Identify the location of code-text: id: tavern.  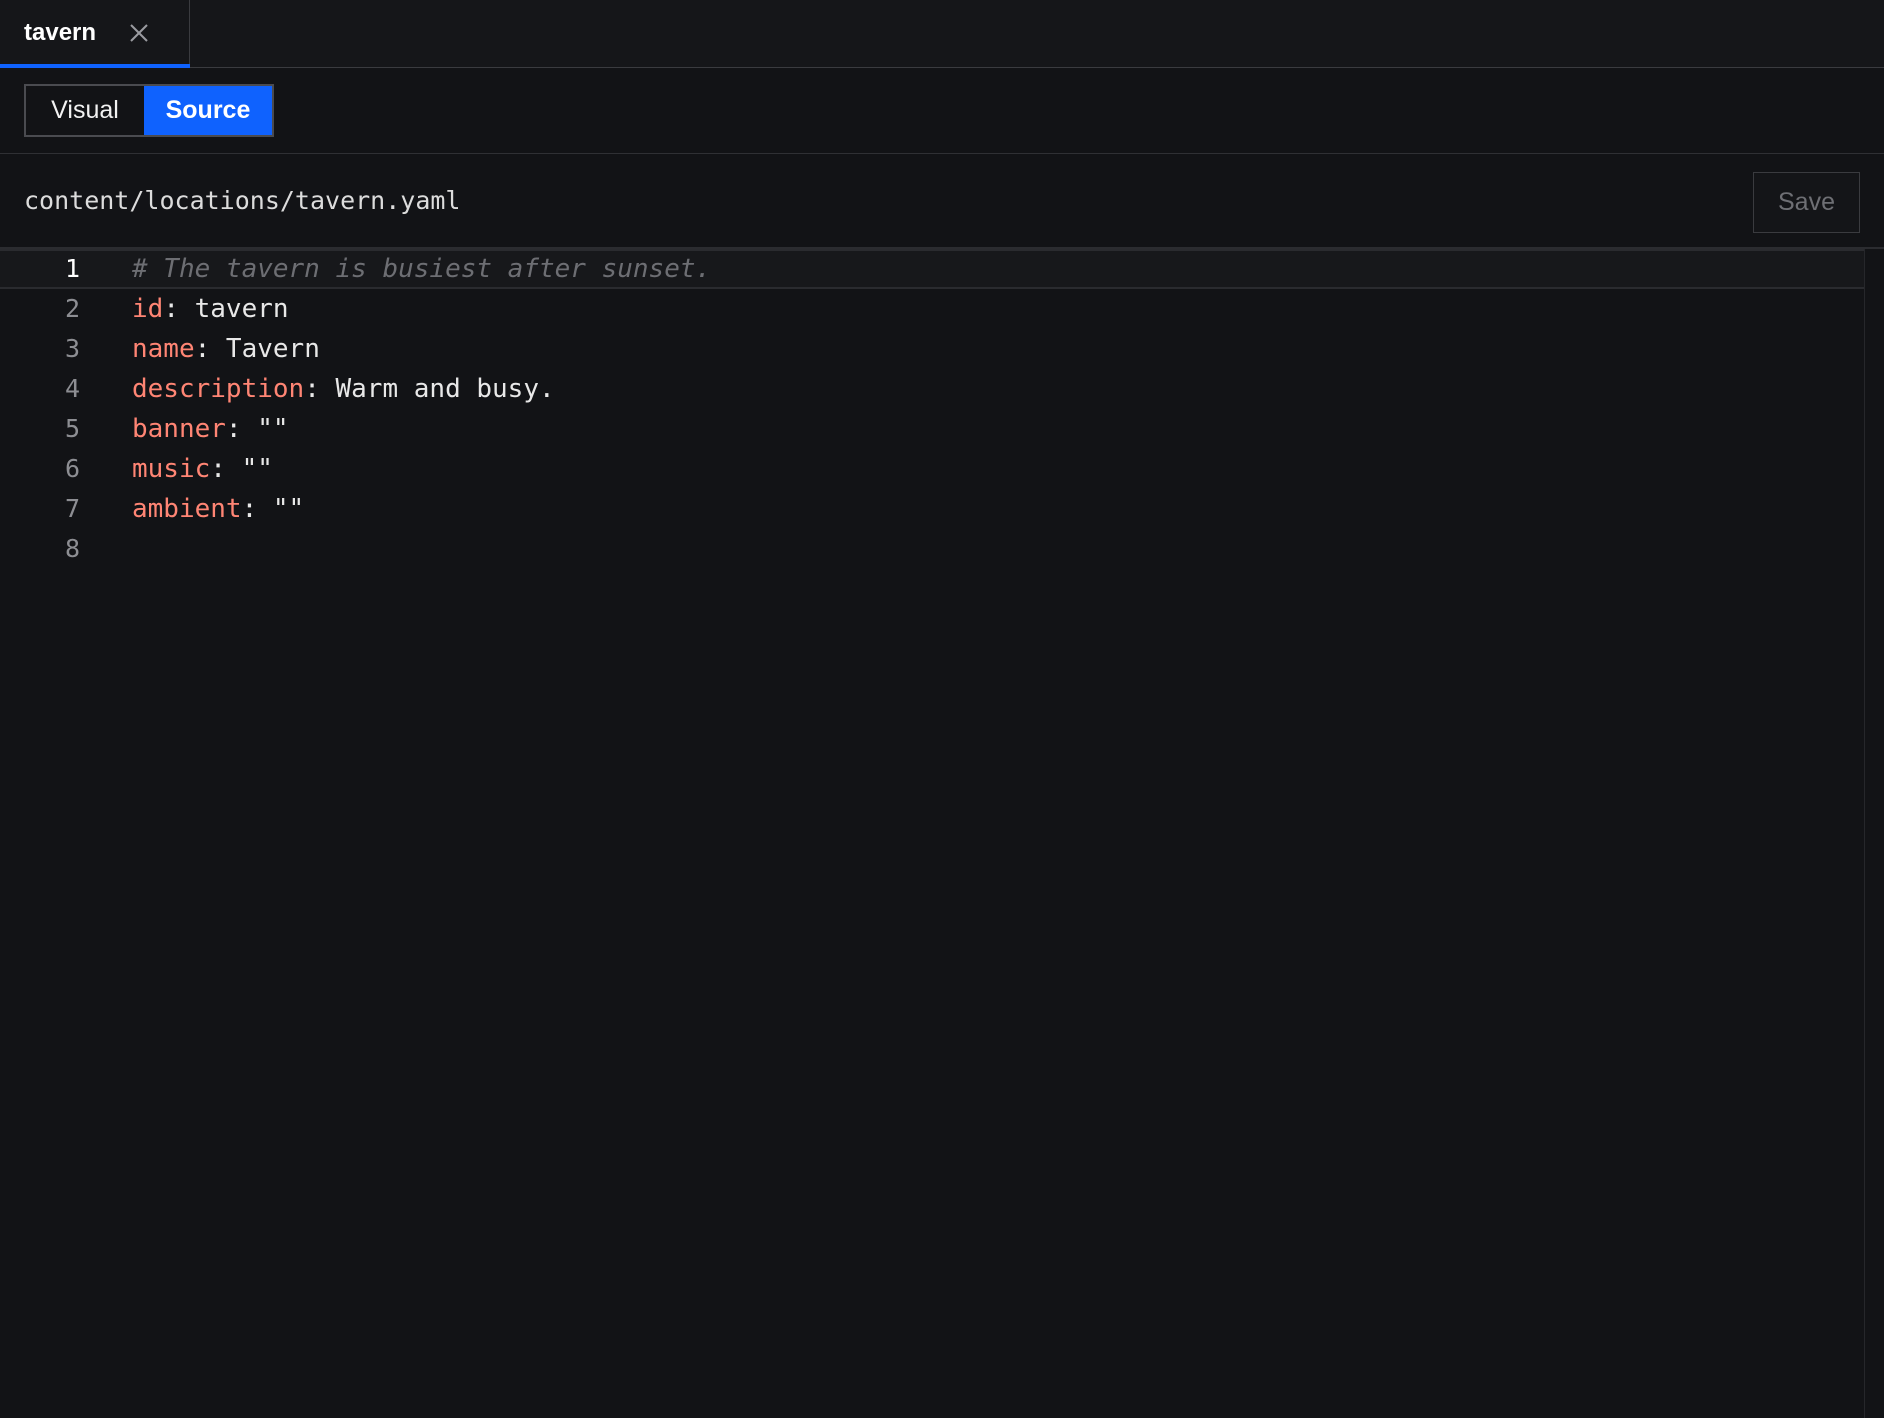
(210, 309).